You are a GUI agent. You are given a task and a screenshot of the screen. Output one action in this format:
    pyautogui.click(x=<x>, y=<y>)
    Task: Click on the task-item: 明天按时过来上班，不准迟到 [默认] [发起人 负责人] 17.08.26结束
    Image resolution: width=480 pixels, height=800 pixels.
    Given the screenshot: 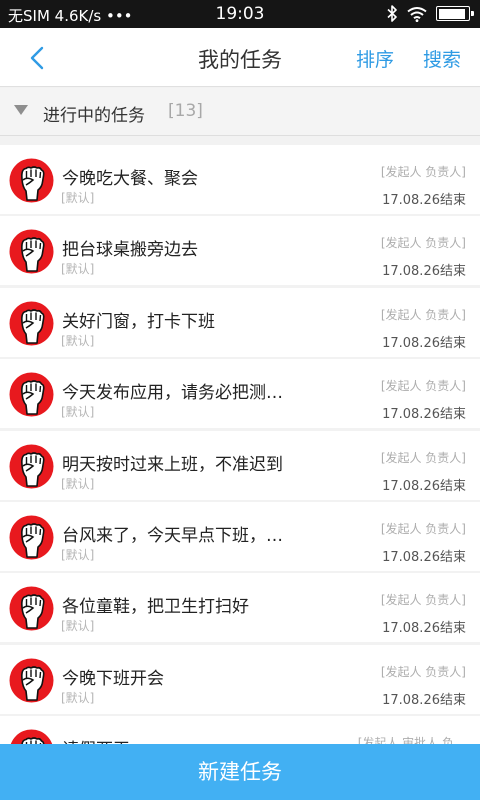 What is the action you would take?
    pyautogui.click(x=240, y=465)
    